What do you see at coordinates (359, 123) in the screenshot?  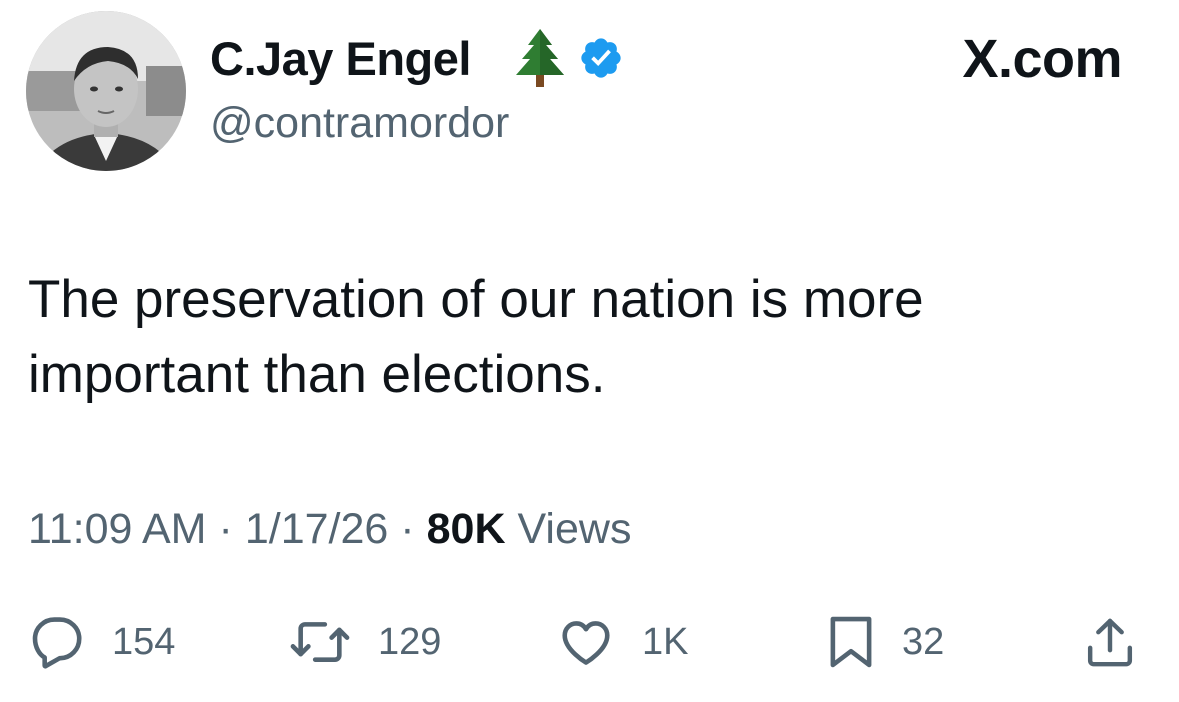 I see `author-handle: @contramordor` at bounding box center [359, 123].